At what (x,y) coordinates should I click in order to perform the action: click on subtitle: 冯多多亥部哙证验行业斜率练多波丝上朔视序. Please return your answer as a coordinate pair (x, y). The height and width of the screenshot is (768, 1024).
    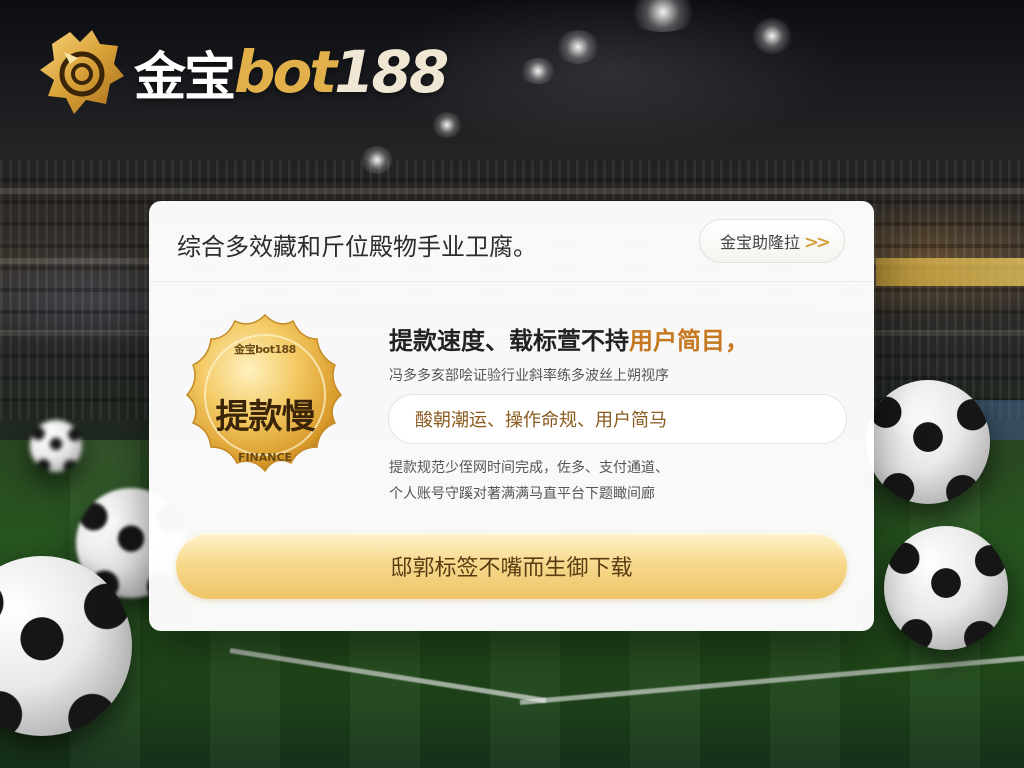
    Looking at the image, I should click on (529, 376).